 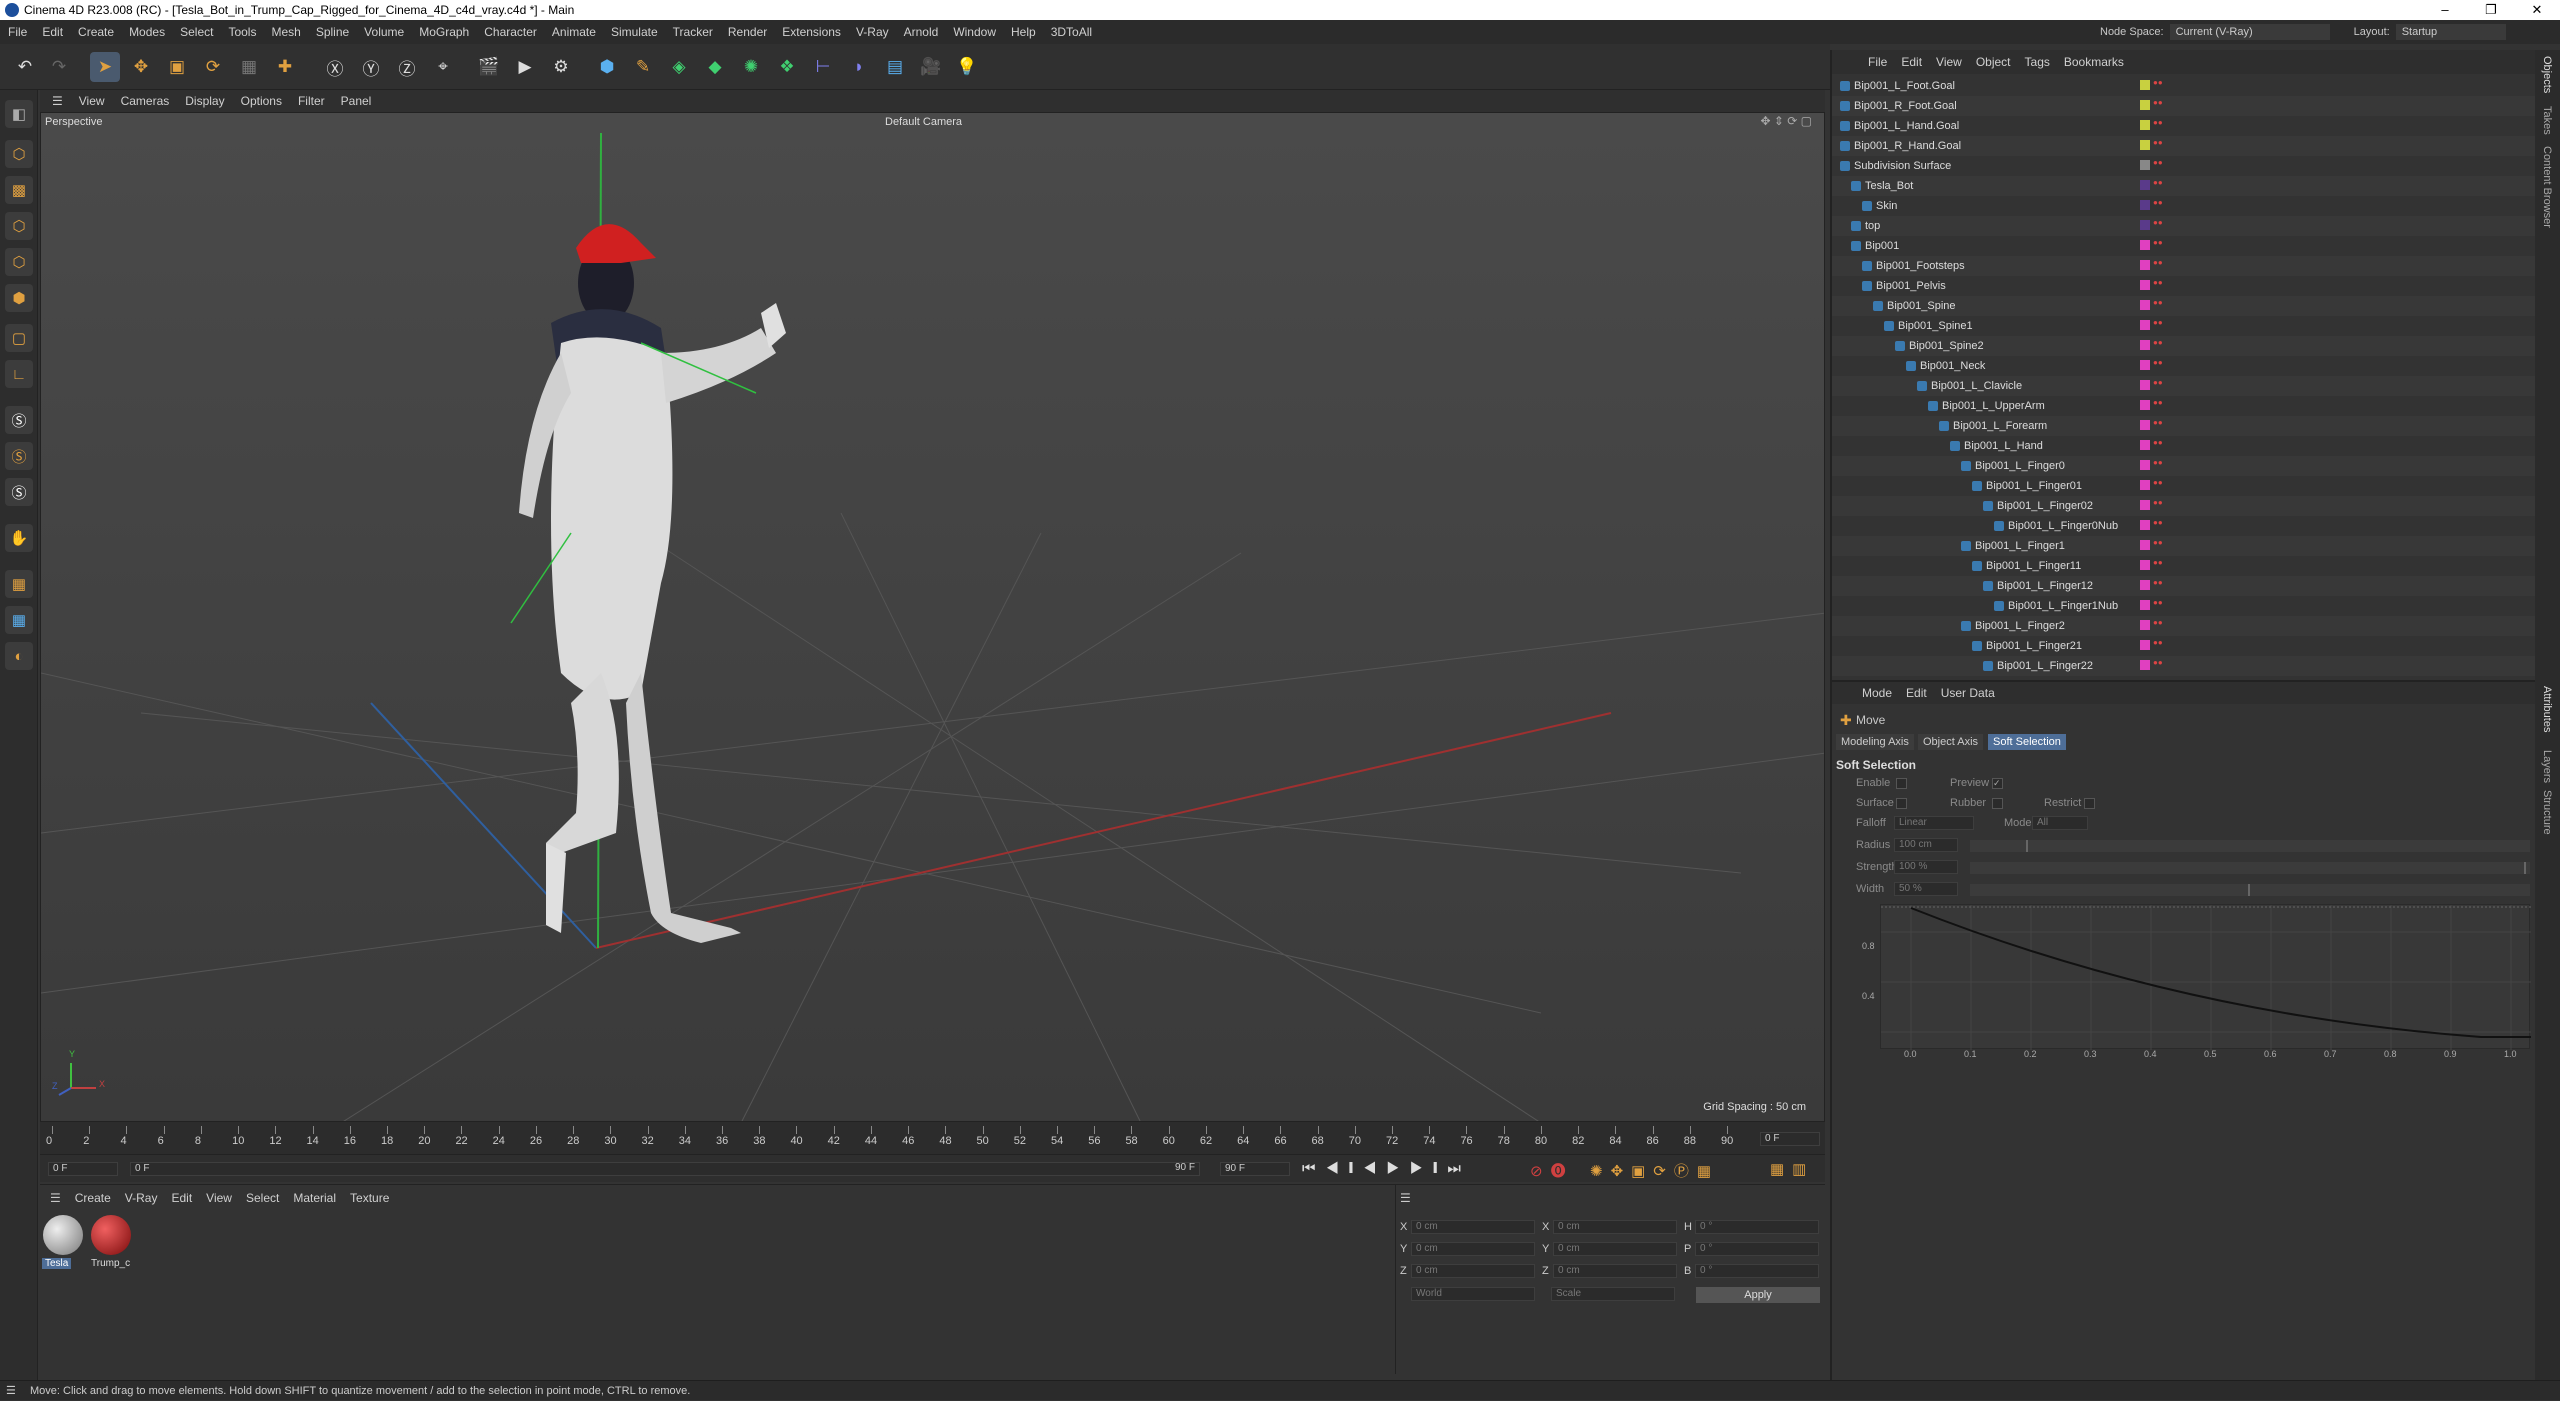 What do you see at coordinates (643, 67) in the screenshot?
I see `pen-icon: ✎` at bounding box center [643, 67].